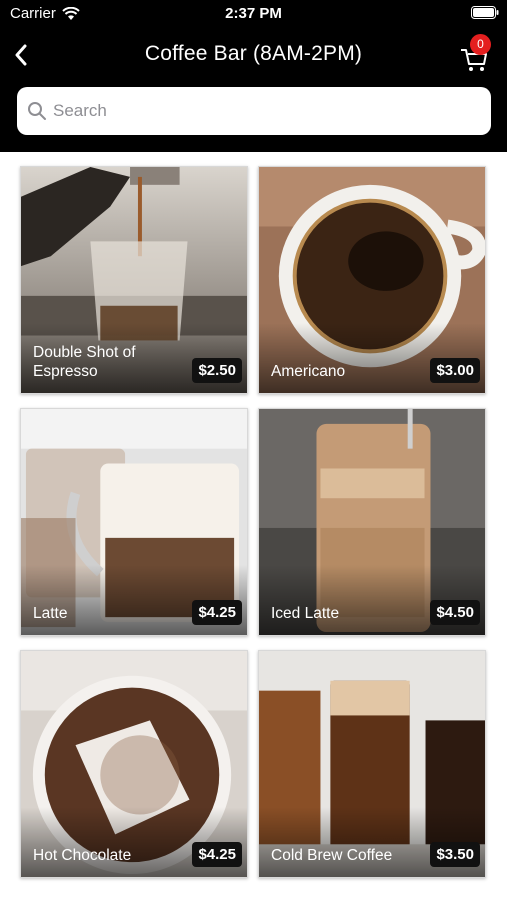  Describe the element at coordinates (305, 613) in the screenshot. I see `product-name: Iced Latte` at that location.